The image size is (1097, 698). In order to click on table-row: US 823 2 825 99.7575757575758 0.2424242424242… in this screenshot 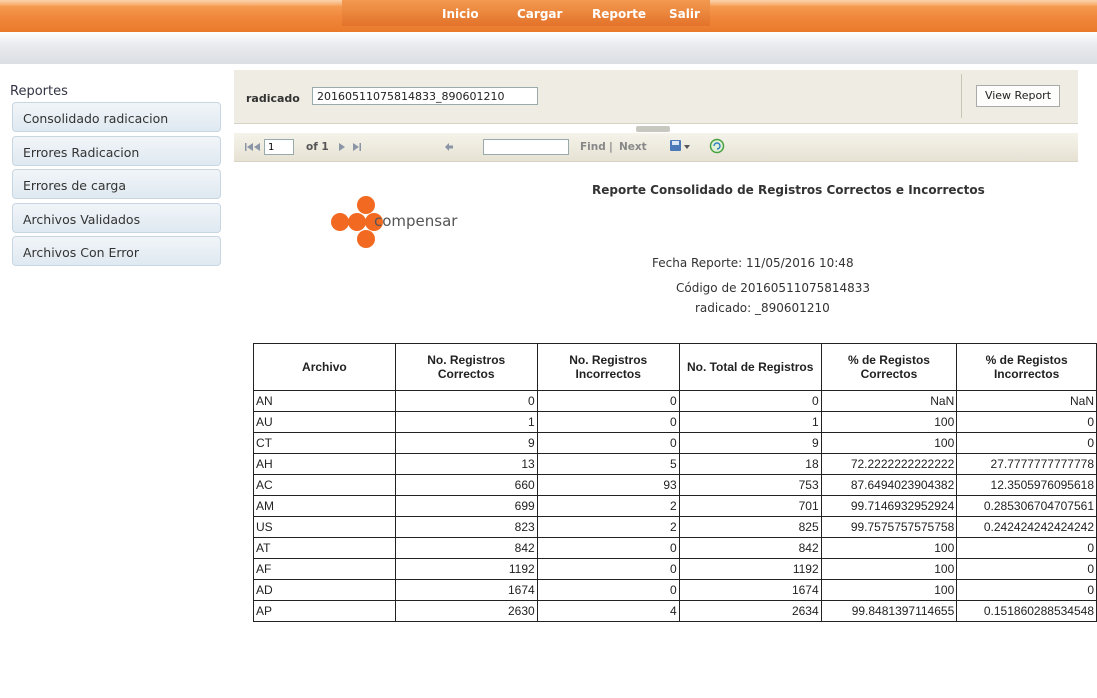, I will do `click(675, 527)`.